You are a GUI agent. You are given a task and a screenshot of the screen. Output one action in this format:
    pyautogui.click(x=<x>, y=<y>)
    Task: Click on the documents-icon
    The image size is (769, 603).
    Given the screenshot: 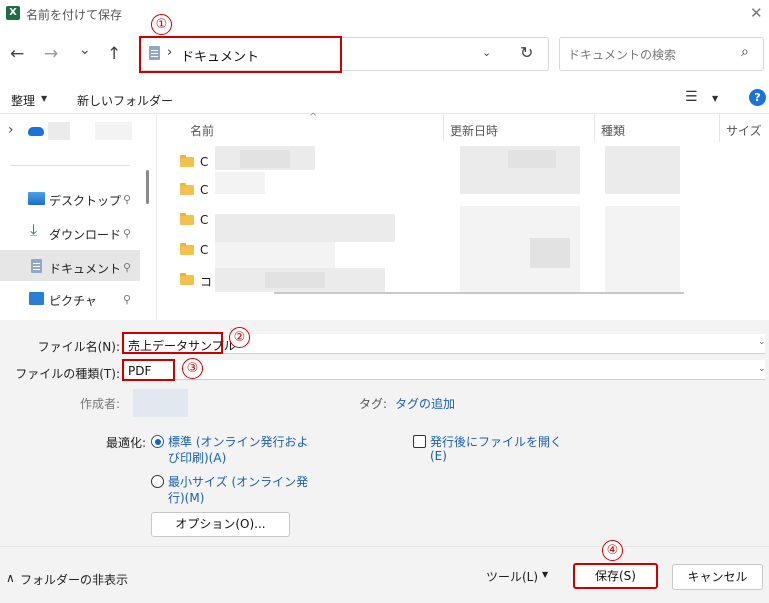 What is the action you would take?
    pyautogui.click(x=36, y=266)
    